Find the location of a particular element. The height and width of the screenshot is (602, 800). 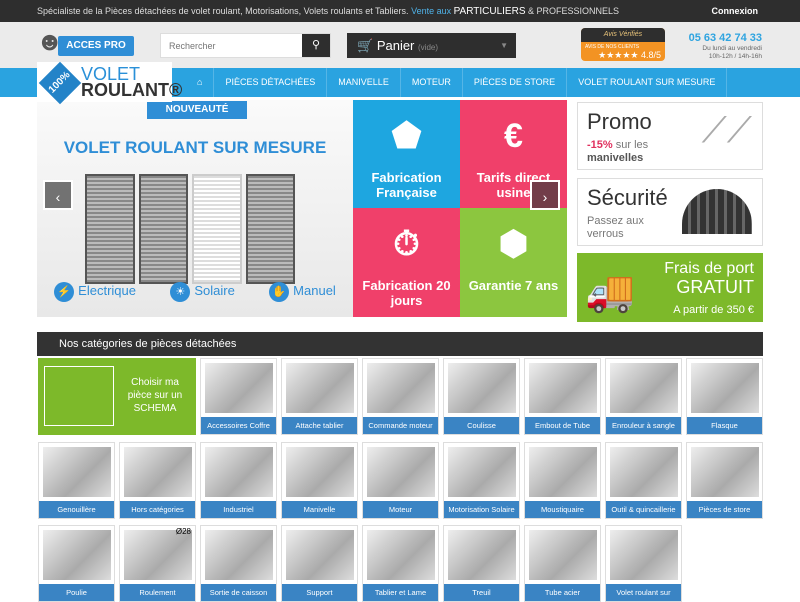

nav-home: ⌂ is located at coordinates (200, 82).